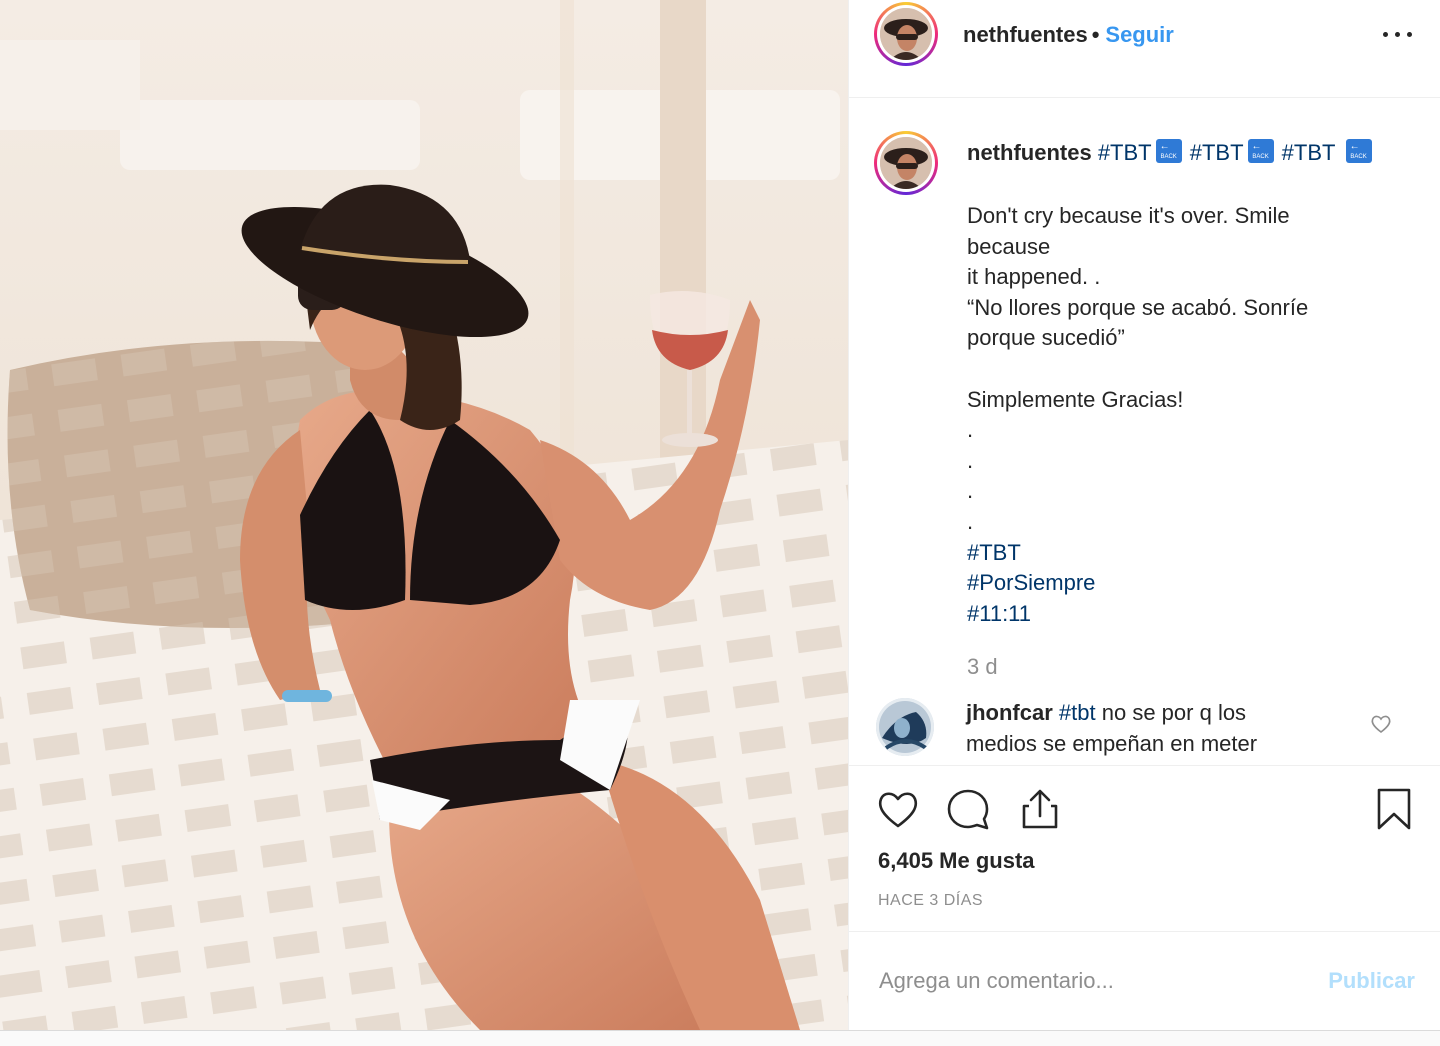 The width and height of the screenshot is (1440, 1046). What do you see at coordinates (1029, 152) in the screenshot?
I see `caption-username: nethfuentes` at bounding box center [1029, 152].